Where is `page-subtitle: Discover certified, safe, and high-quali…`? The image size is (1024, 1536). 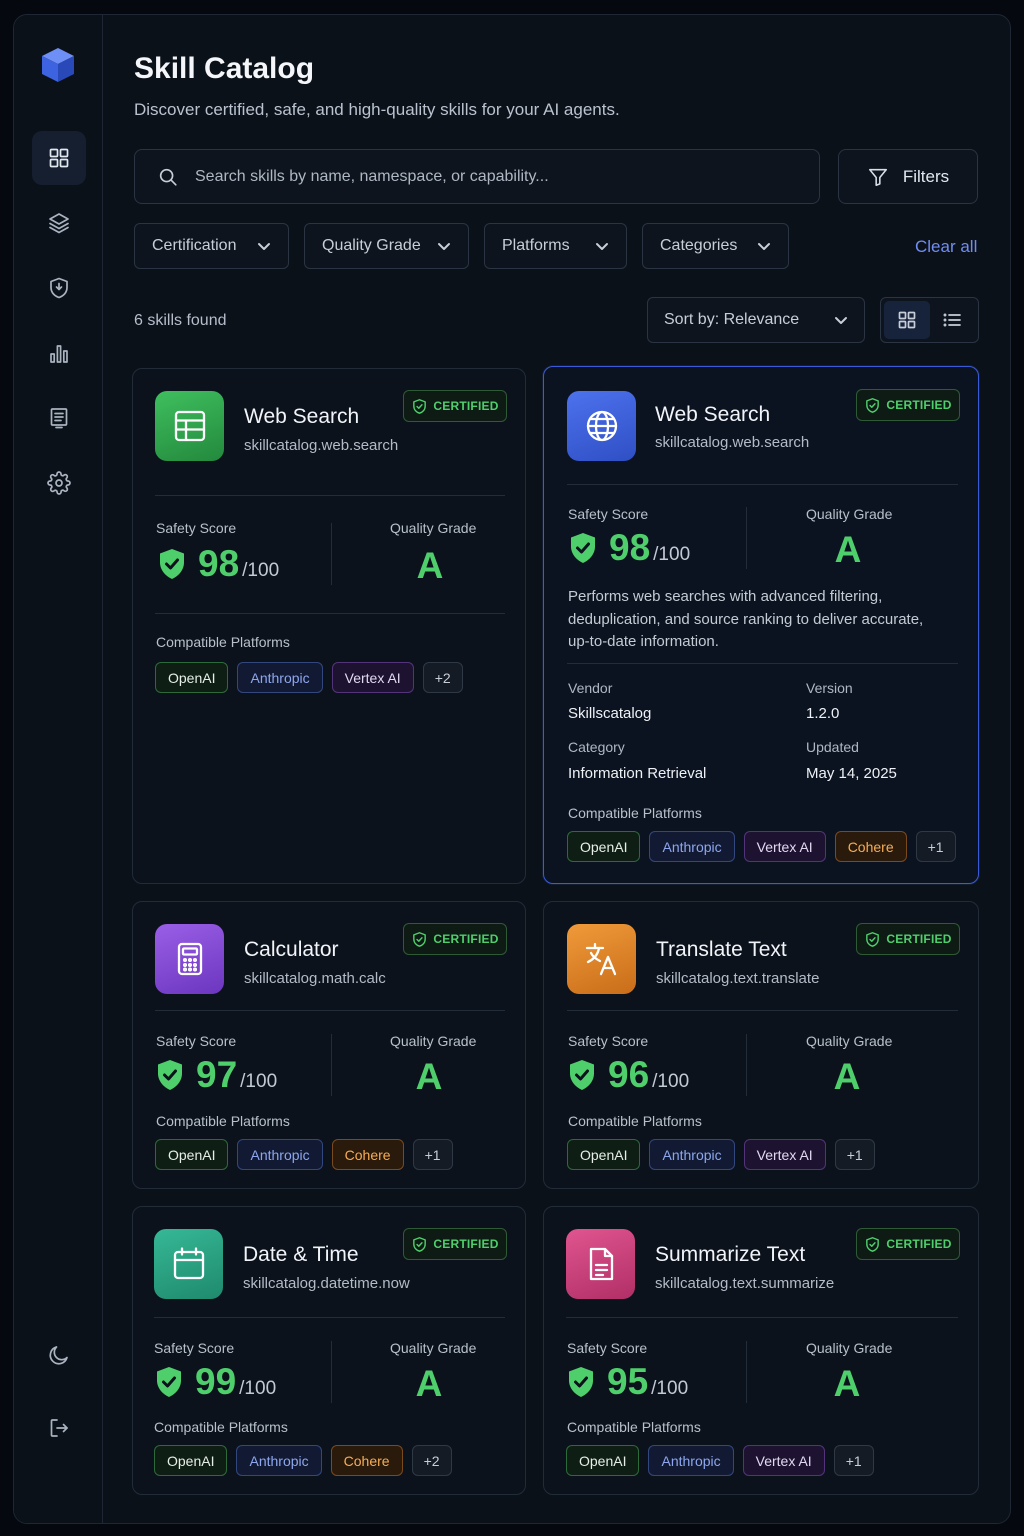 page-subtitle: Discover certified, safe, and high-quali… is located at coordinates (377, 109).